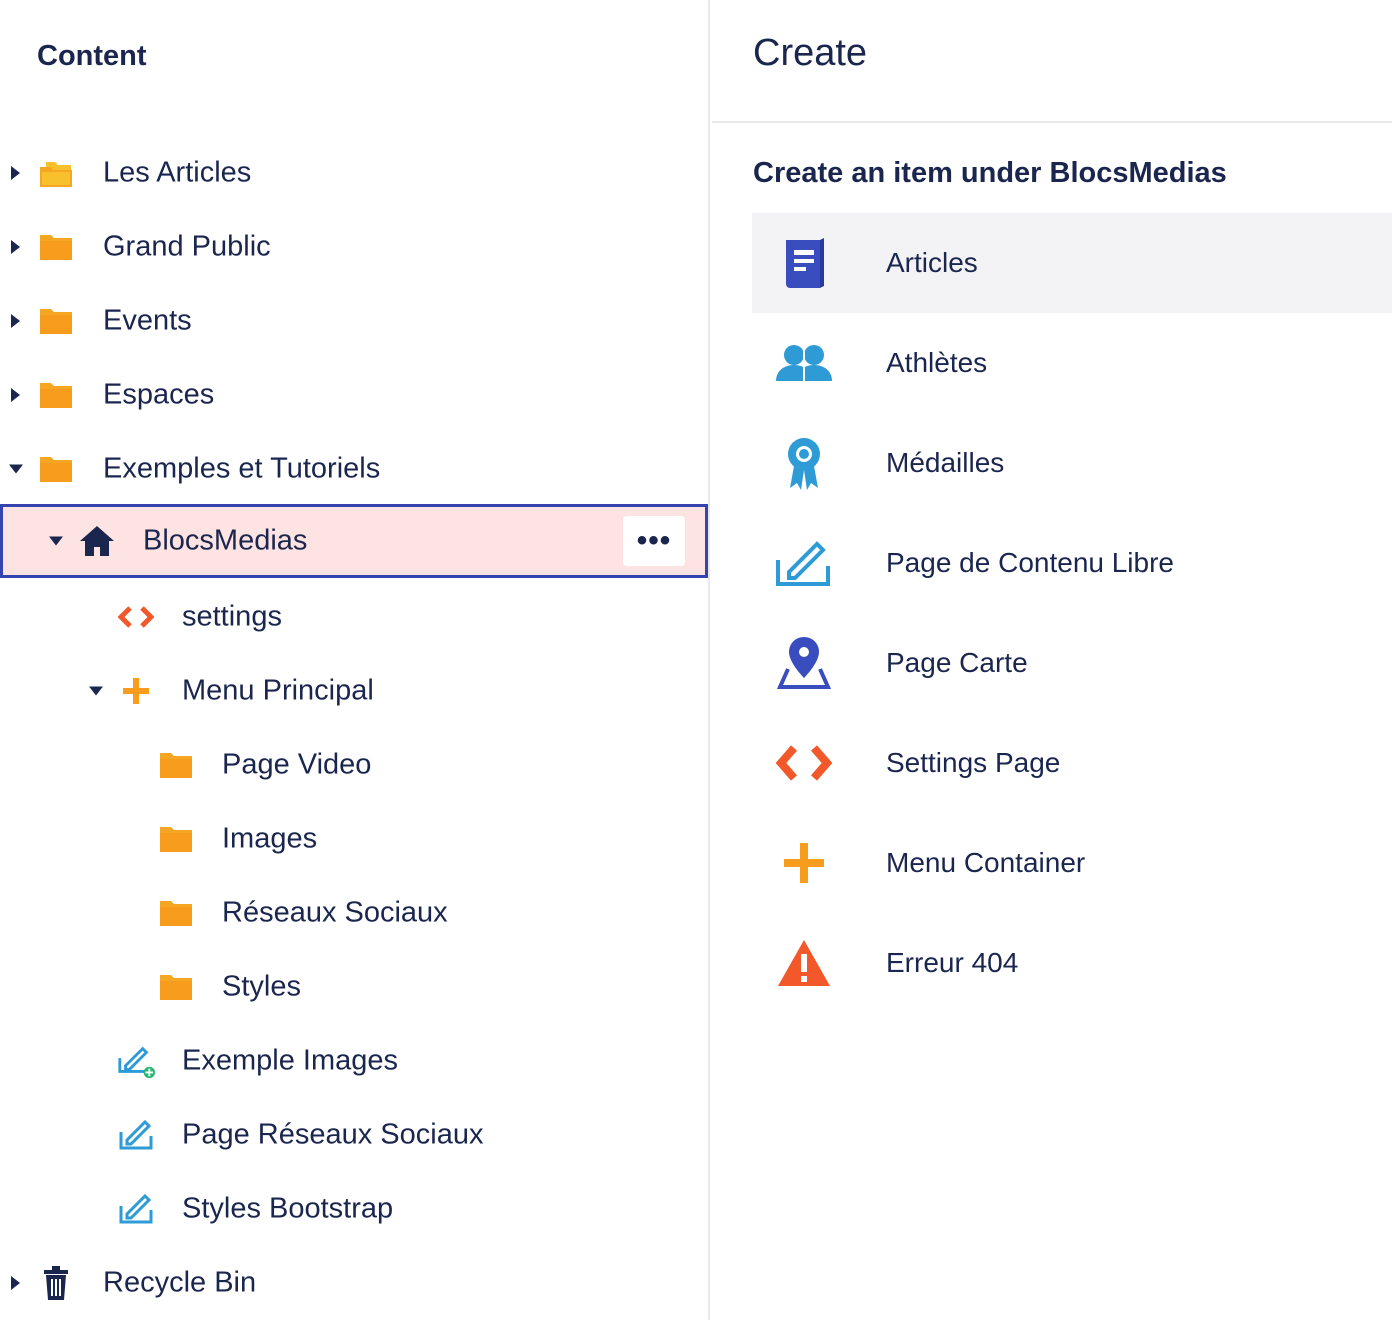 This screenshot has height=1320, width=1392. I want to click on tree-item-styles-bootstrap: Styles Bootstrap, so click(354, 1209).